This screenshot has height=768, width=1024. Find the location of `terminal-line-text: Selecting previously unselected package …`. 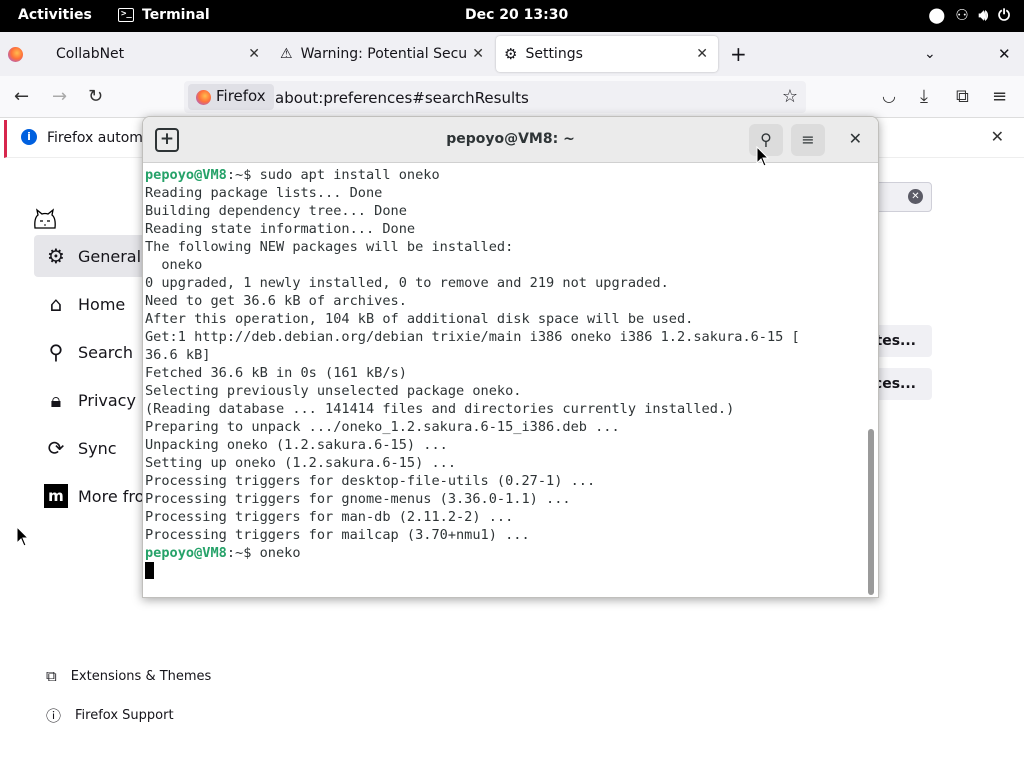

terminal-line-text: Selecting previously unselected package … is located at coordinates (333, 391).